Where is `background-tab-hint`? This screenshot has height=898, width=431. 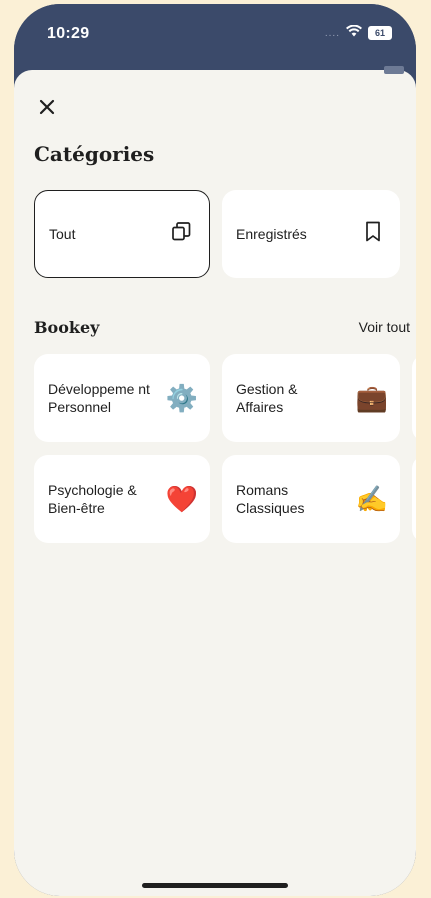 background-tab-hint is located at coordinates (394, 70).